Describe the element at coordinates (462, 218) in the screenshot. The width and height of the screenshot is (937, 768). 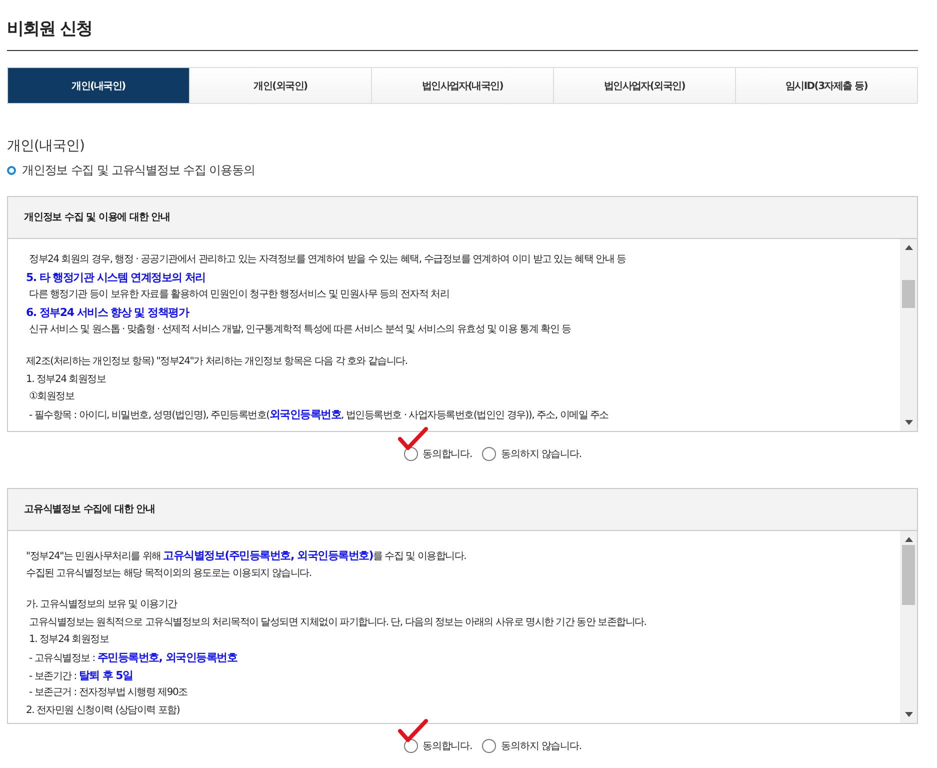
I see `panel-header: 개인정보 수집 및 이용에 대한 안내` at that location.